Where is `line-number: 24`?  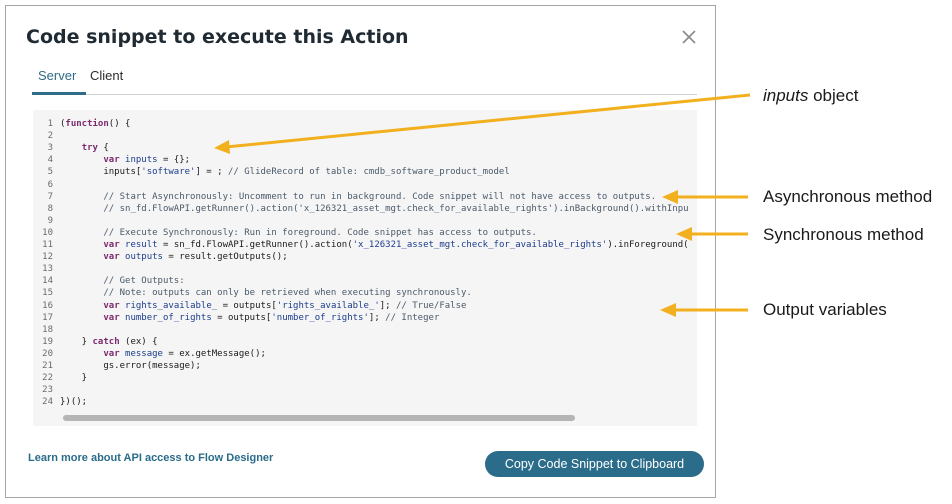 line-number: 24 is located at coordinates (47, 402).